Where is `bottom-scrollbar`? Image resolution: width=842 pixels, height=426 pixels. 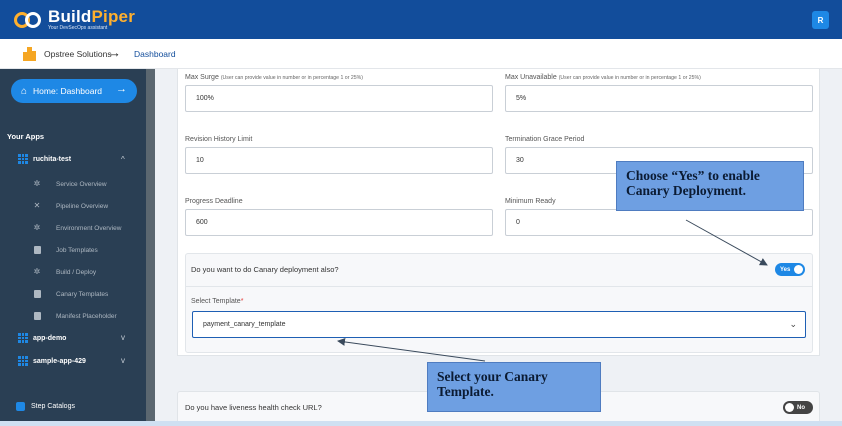
bottom-scrollbar is located at coordinates (421, 423).